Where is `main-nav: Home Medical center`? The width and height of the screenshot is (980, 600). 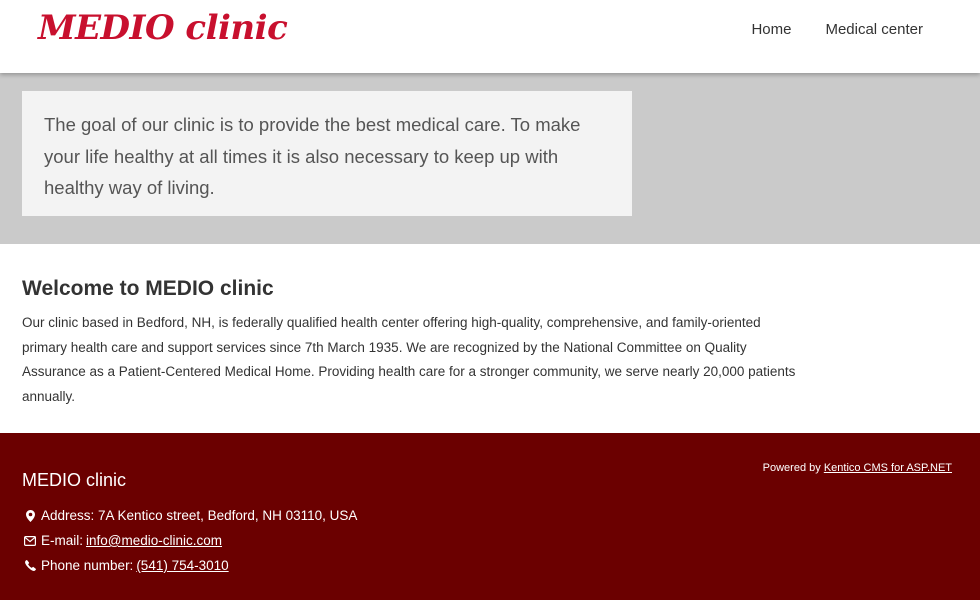 main-nav: Home Medical center is located at coordinates (837, 29).